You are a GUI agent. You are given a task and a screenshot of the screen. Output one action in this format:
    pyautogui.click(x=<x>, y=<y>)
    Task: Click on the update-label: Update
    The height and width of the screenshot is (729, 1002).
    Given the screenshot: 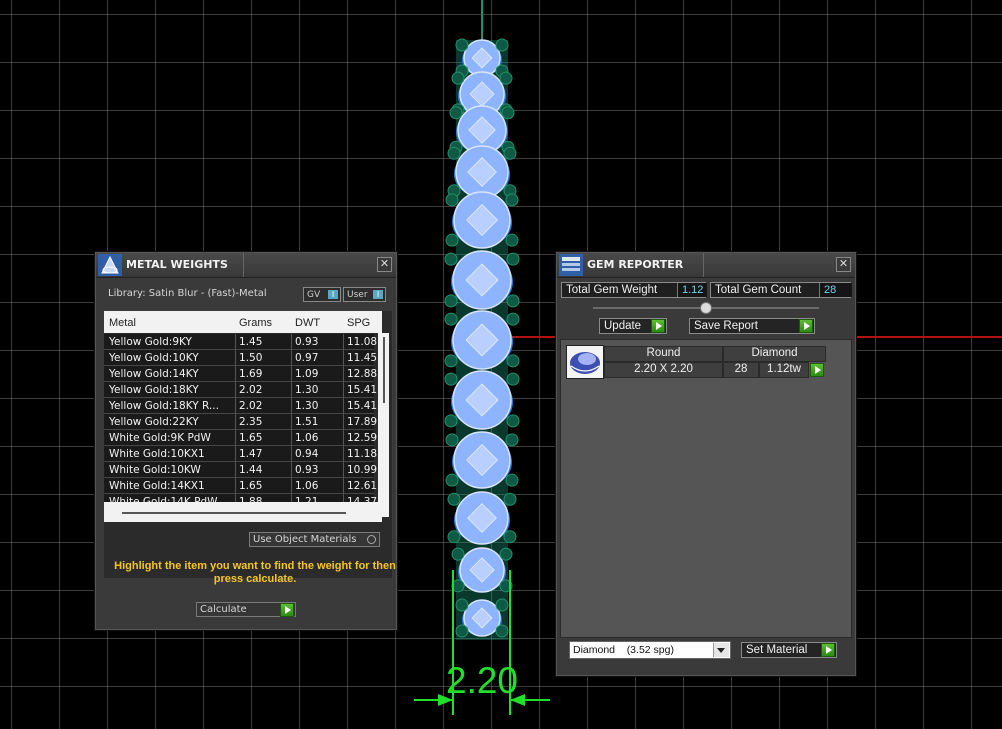 What is the action you would take?
    pyautogui.click(x=623, y=326)
    